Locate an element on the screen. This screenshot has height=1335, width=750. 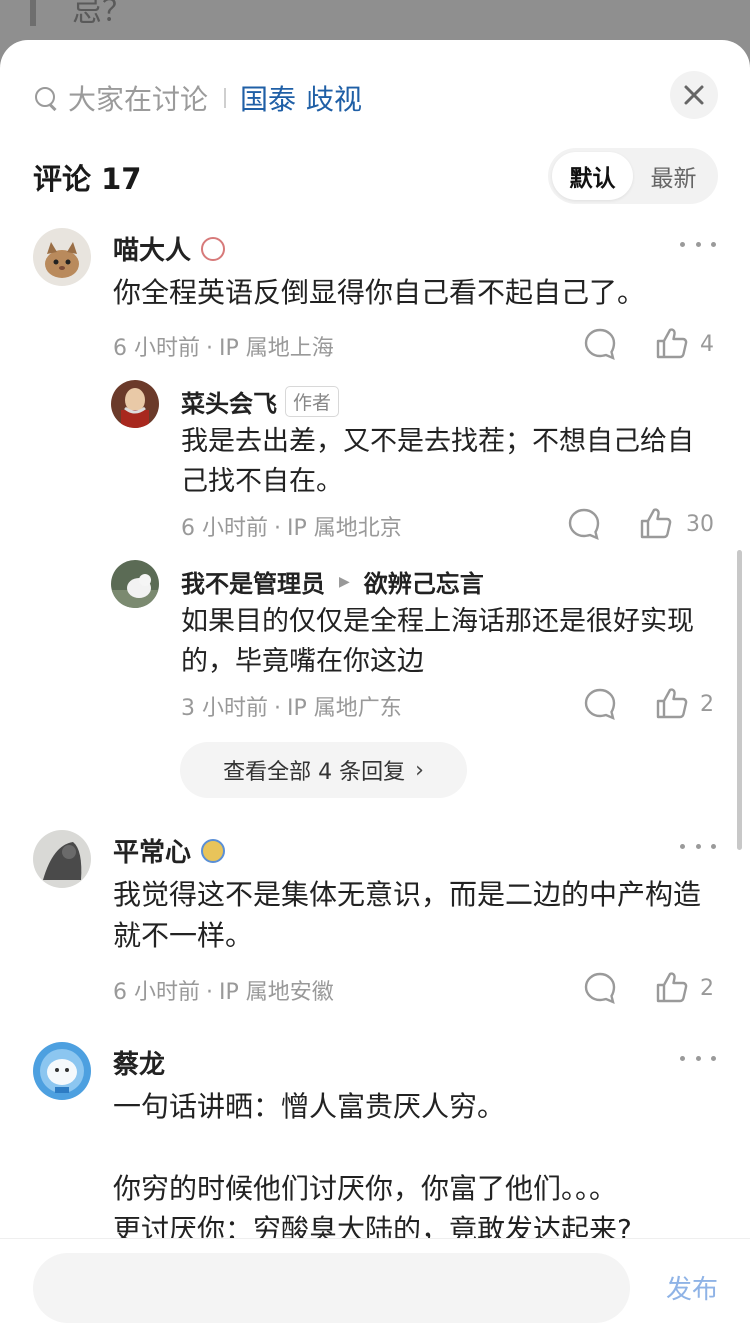
comment-meta: 6 小时前 · IP 属地安徽 is located at coordinates (223, 992).